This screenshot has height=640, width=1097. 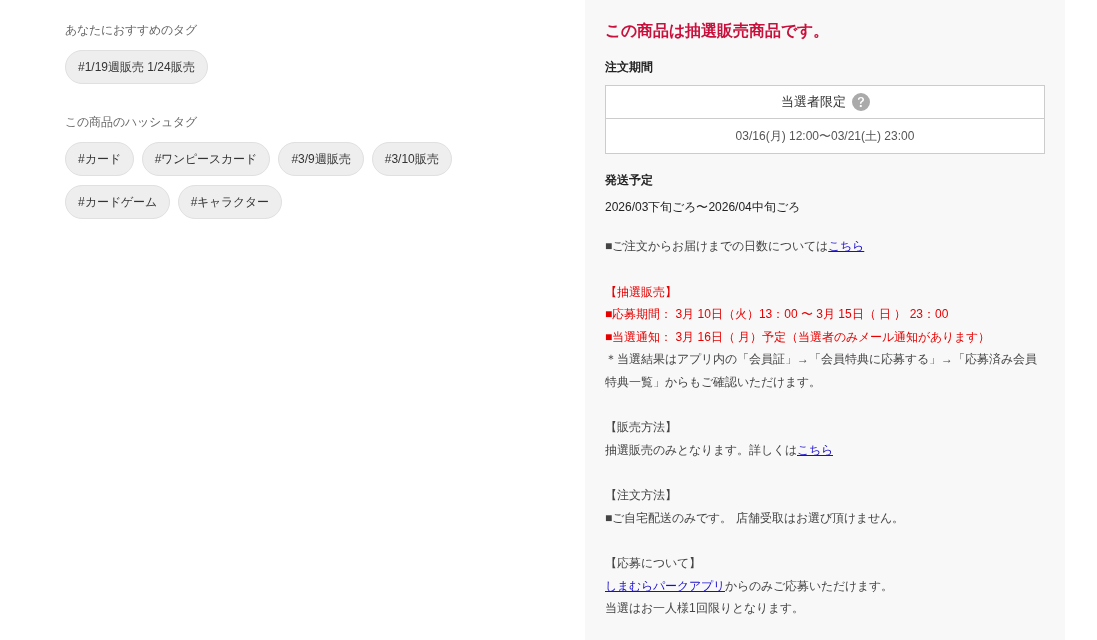 What do you see at coordinates (641, 292) in the screenshot?
I see `note-text: 【抽選販売】` at bounding box center [641, 292].